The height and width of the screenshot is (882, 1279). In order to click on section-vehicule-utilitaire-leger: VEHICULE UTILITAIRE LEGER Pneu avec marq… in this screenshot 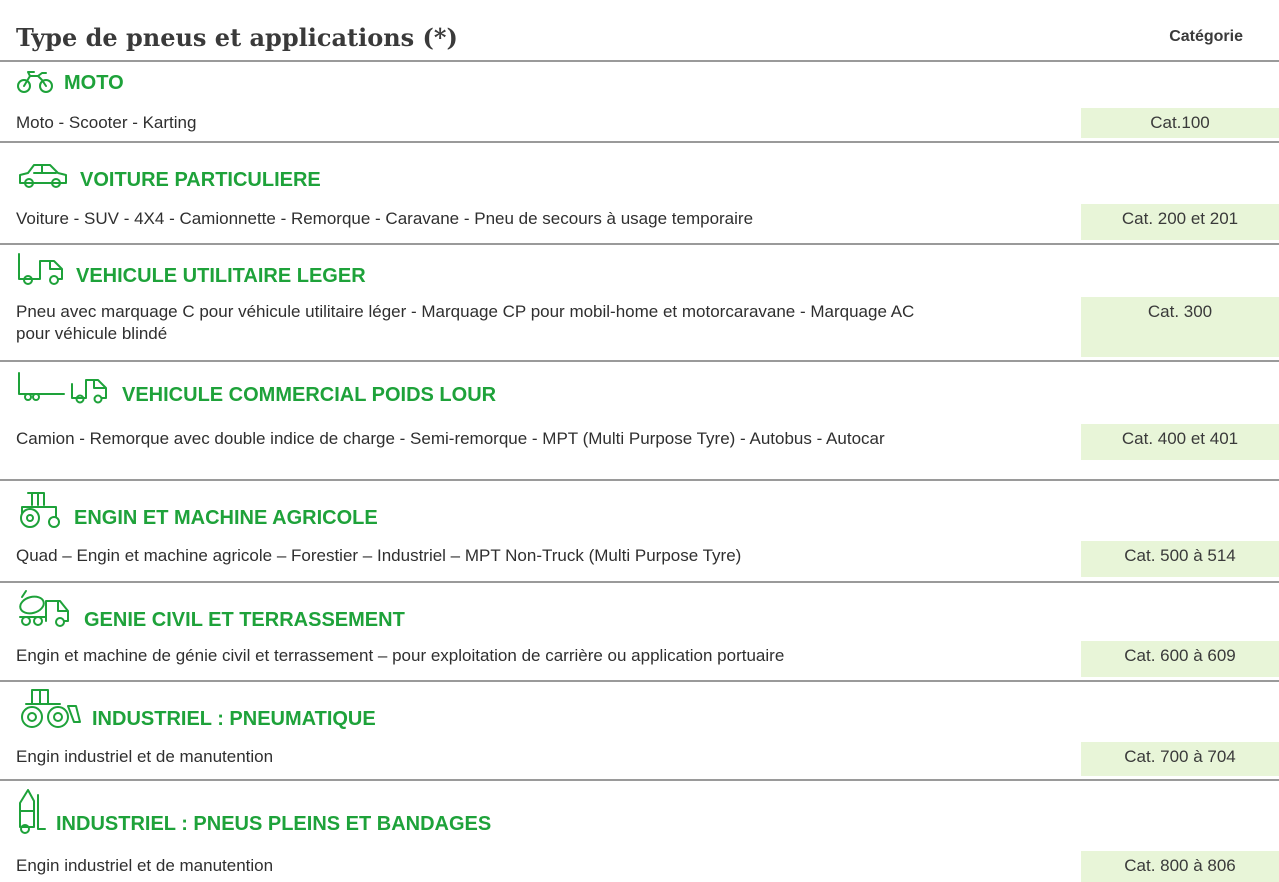, I will do `click(639, 301)`.